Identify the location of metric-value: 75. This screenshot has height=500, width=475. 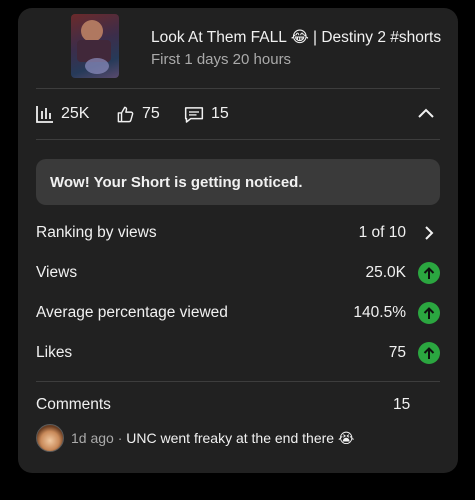
(397, 352).